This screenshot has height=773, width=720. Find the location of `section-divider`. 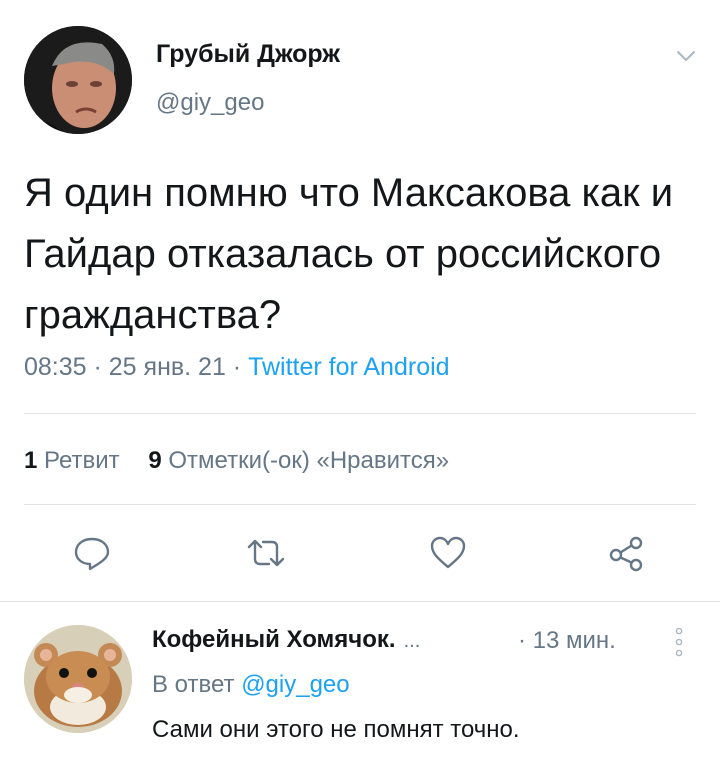

section-divider is located at coordinates (360, 601).